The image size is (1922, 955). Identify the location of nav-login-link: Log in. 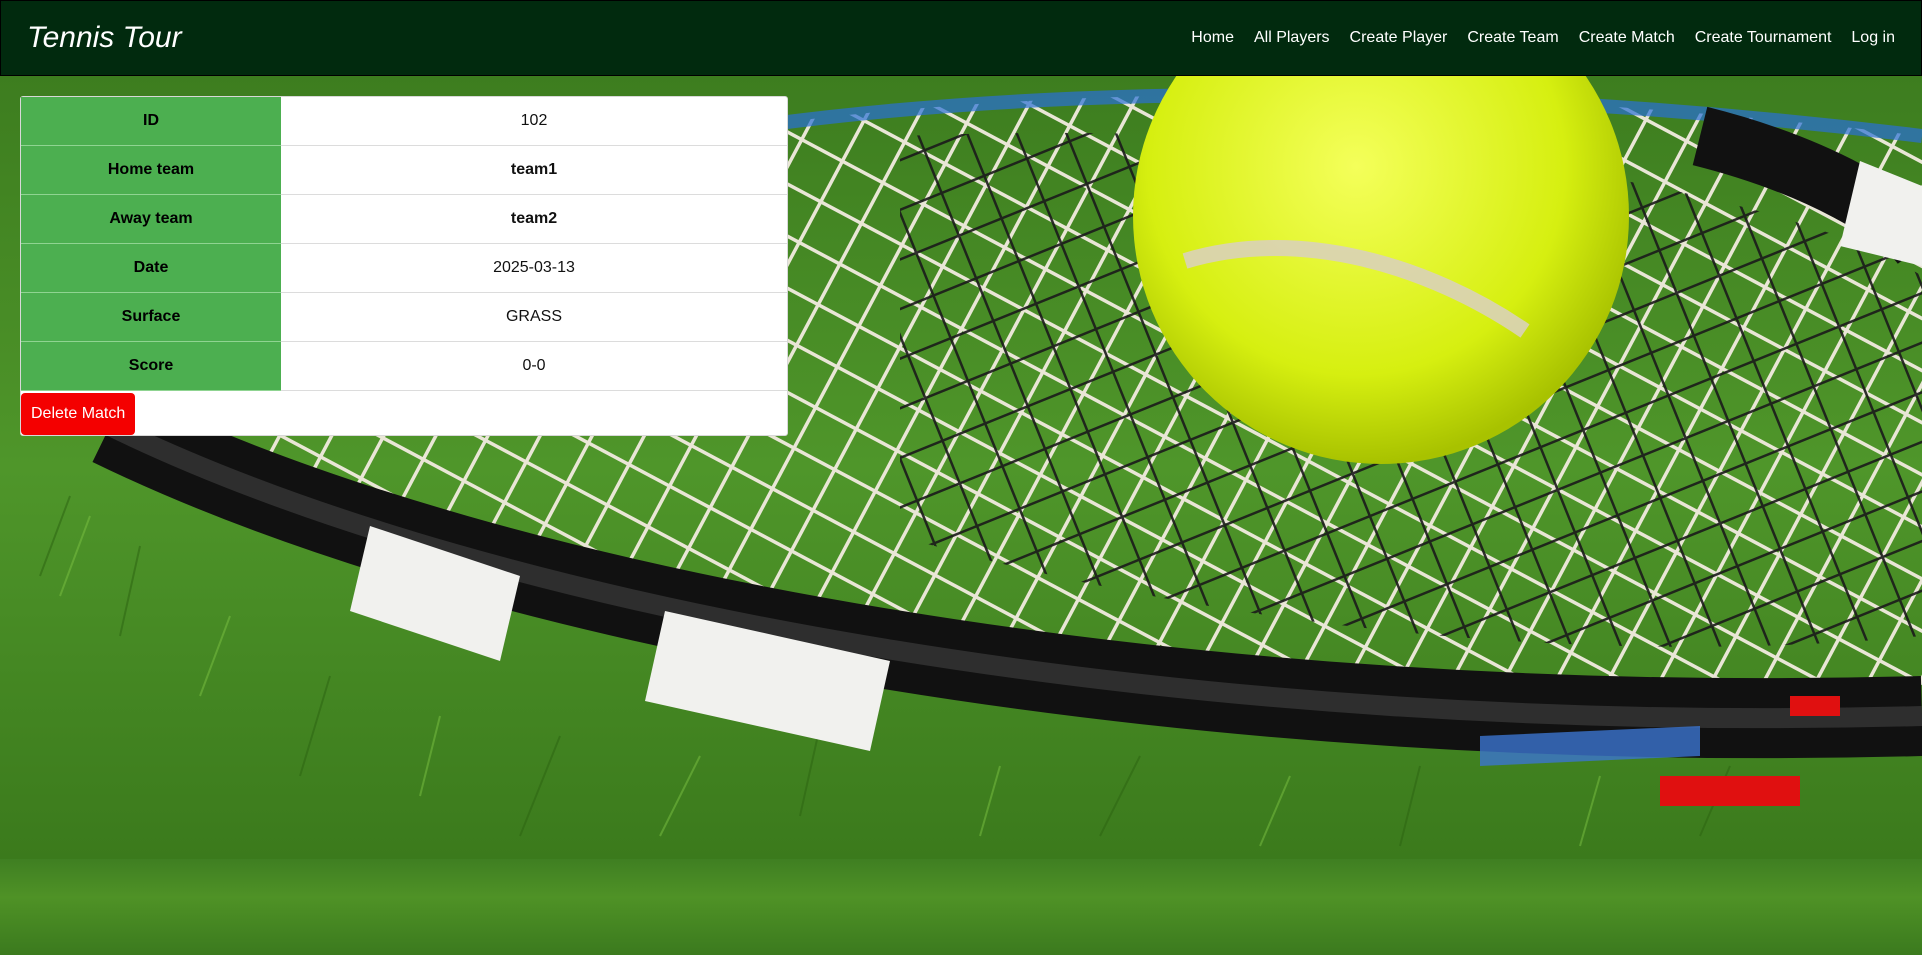
(1873, 38).